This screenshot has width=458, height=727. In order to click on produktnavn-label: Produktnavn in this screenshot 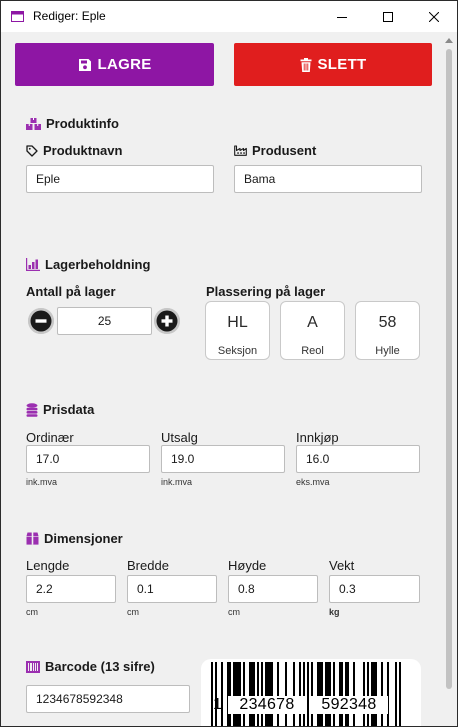, I will do `click(74, 150)`.